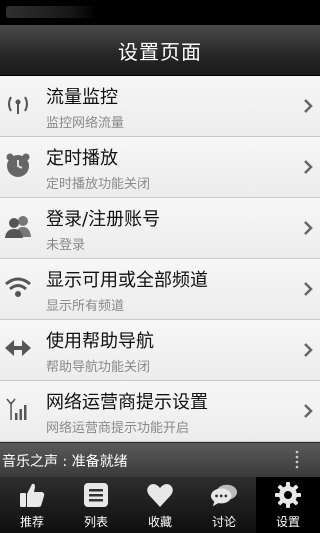 The height and width of the screenshot is (533, 320). Describe the element at coordinates (160, 495) in the screenshot. I see `heart-icon` at that location.